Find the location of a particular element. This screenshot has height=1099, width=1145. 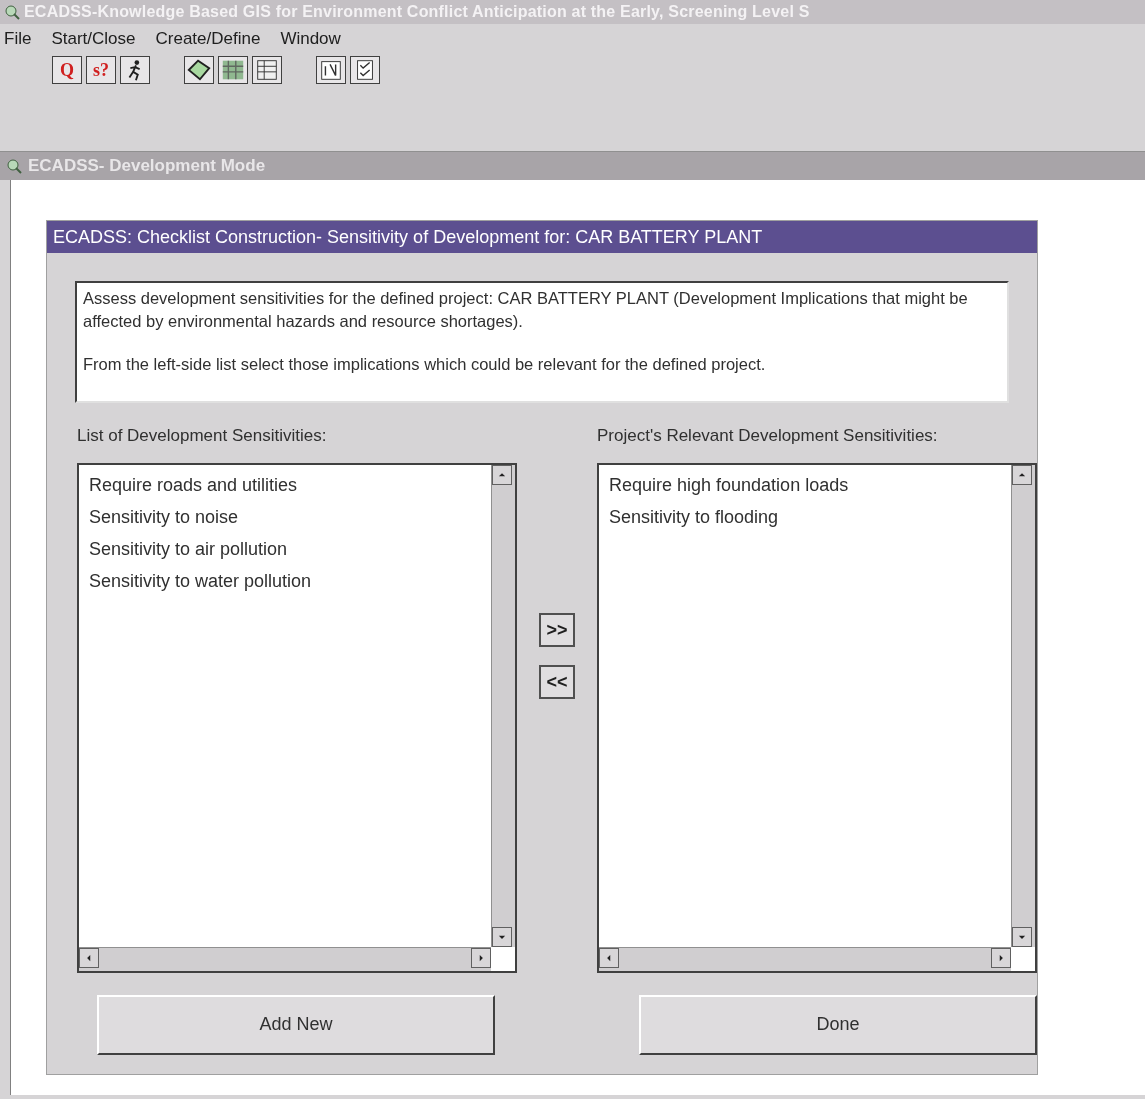

running-figure-icon is located at coordinates (135, 70).